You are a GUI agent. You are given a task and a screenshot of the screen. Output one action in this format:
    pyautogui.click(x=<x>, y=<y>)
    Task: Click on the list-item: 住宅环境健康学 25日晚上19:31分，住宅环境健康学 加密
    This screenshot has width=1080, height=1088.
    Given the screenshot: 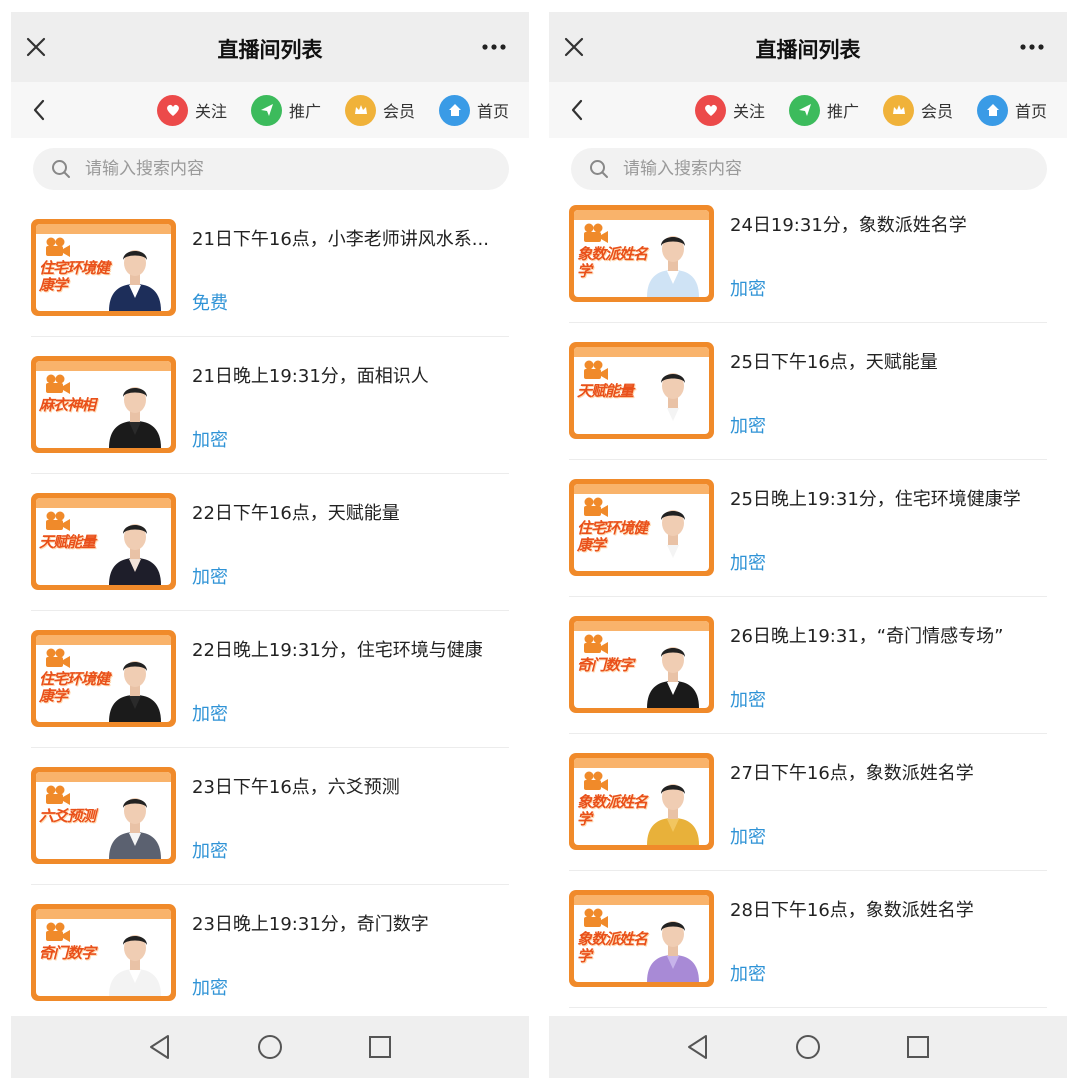 What is the action you would take?
    pyautogui.click(x=808, y=528)
    